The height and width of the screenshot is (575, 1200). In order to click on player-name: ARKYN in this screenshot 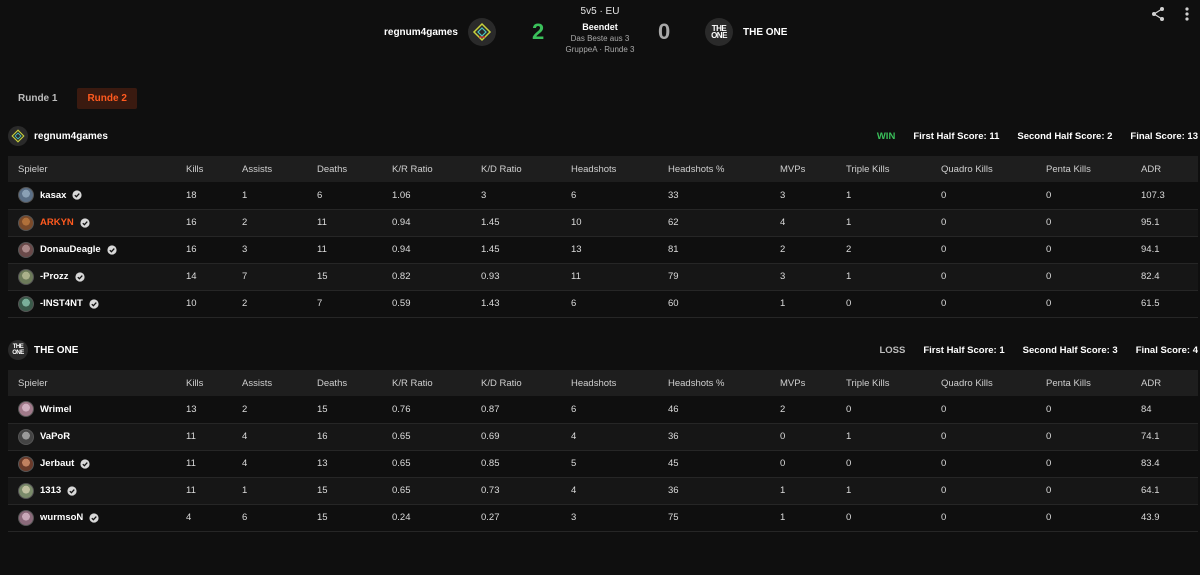, I will do `click(57, 222)`.